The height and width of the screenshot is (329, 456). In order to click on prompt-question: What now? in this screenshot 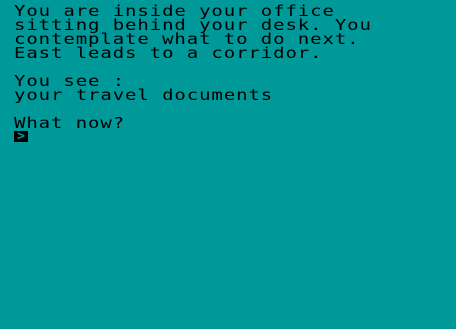, I will do `click(70, 123)`.